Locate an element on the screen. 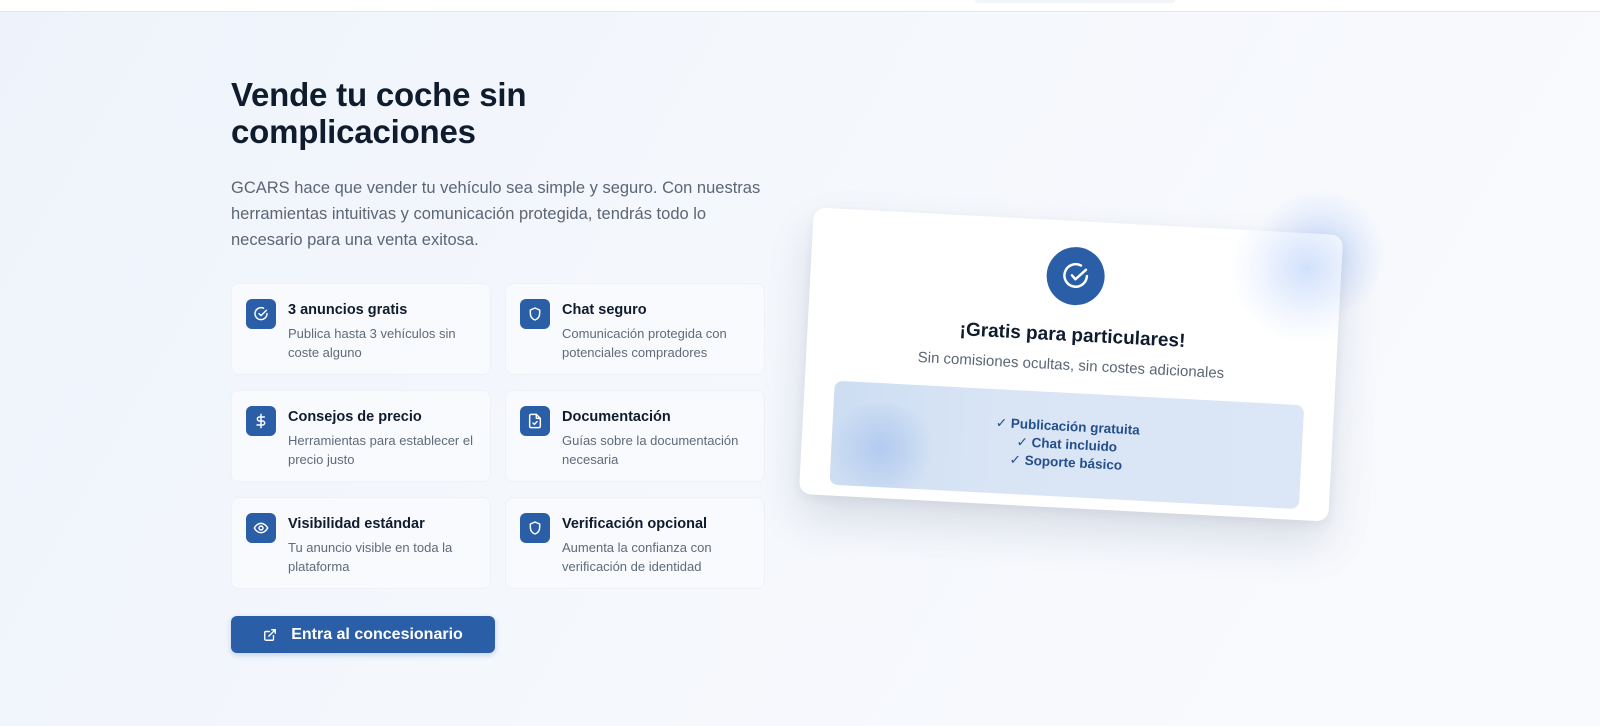 Image resolution: width=1600 pixels, height=726 pixels. enter-dealership-button: Entra al concesionario is located at coordinates (363, 634).